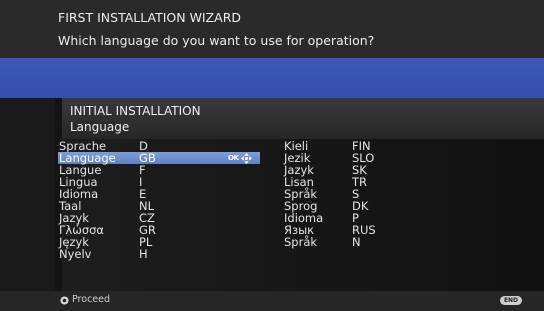 The width and height of the screenshot is (544, 311). What do you see at coordinates (384, 218) in the screenshot?
I see `language-option: Idioma P` at bounding box center [384, 218].